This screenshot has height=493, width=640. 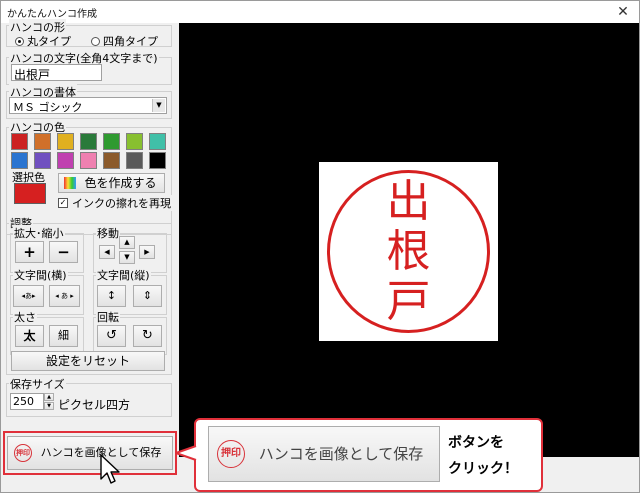 I want to click on radio-square: 四角タイプ, so click(x=124, y=41).